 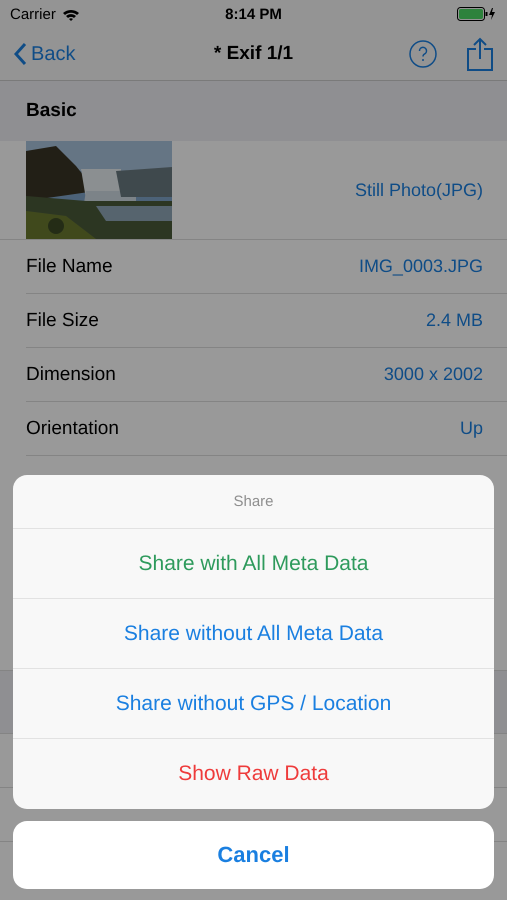 What do you see at coordinates (253, 564) in the screenshot?
I see `action-button: Share with All Meta Data` at bounding box center [253, 564].